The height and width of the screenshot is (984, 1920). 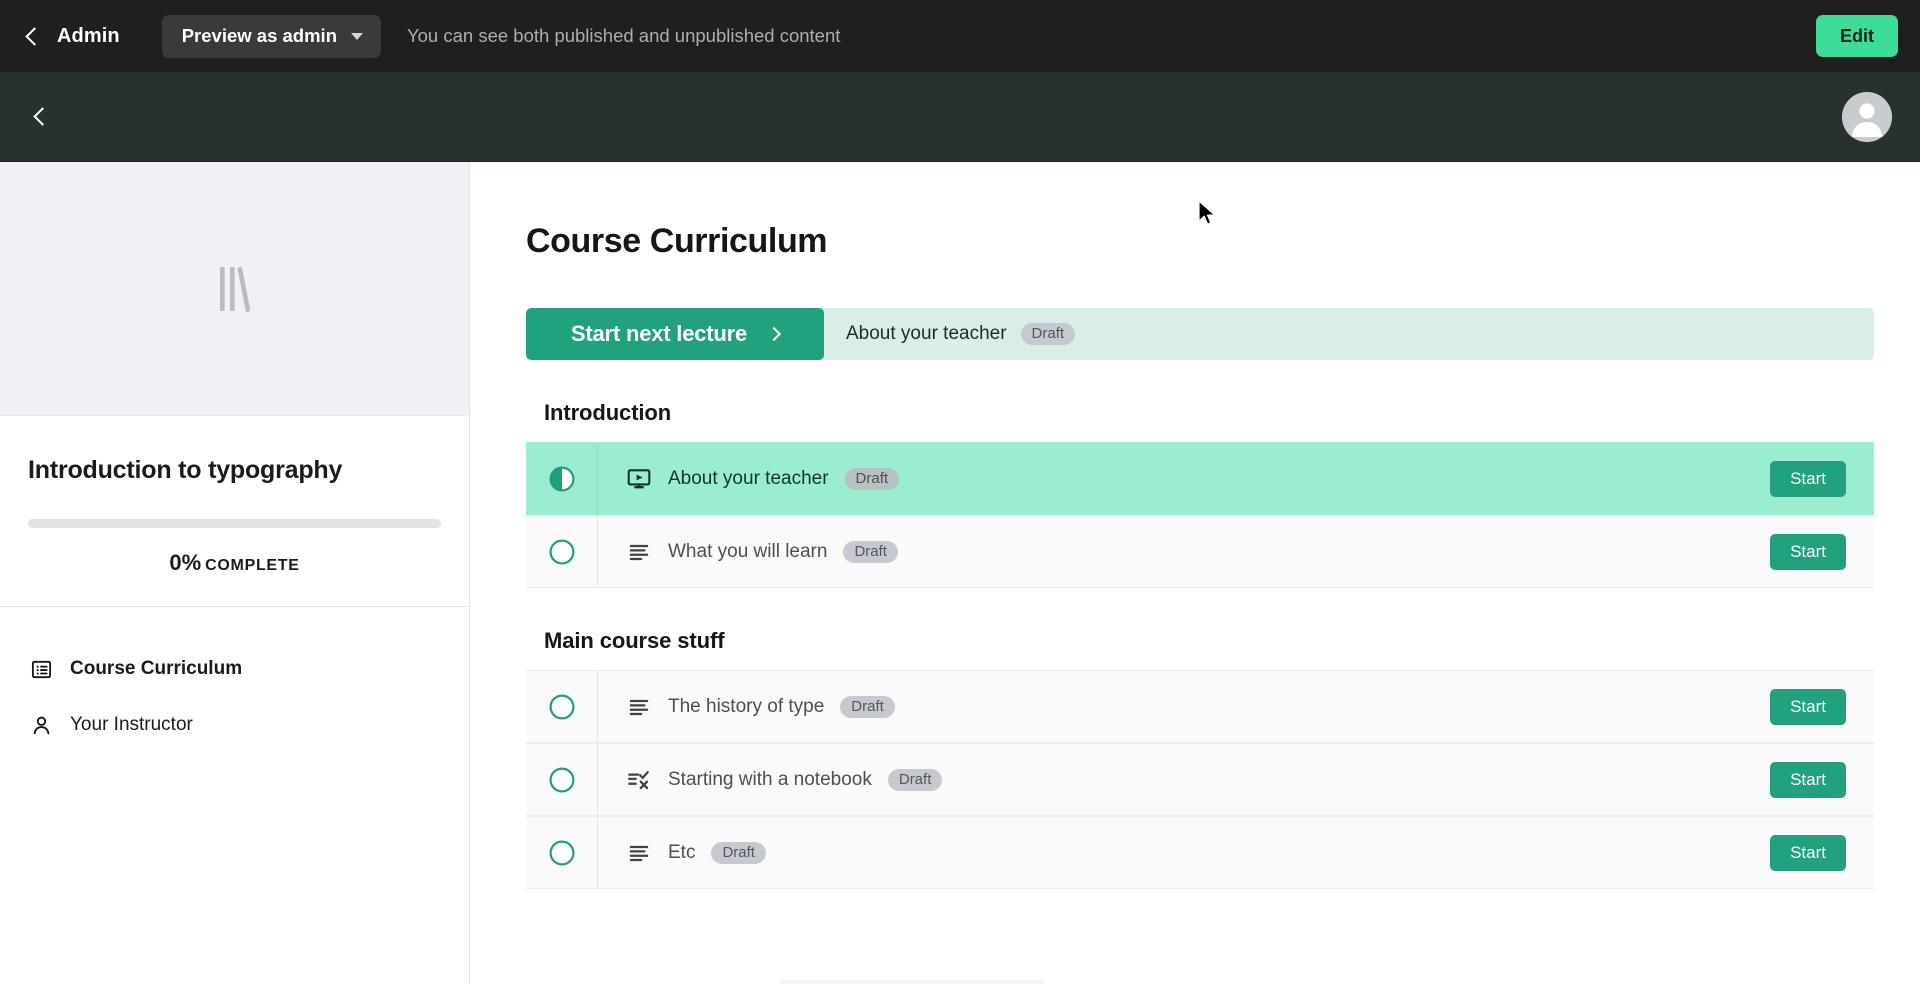 What do you see at coordinates (234, 511) in the screenshot?
I see `course-info: Introduction to typography 0% COMPLETE` at bounding box center [234, 511].